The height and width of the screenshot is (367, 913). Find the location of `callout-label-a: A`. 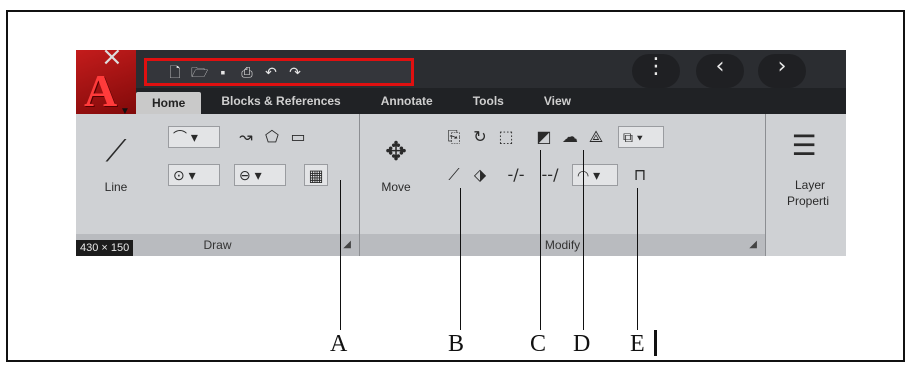

callout-label-a: A is located at coordinates (339, 344).